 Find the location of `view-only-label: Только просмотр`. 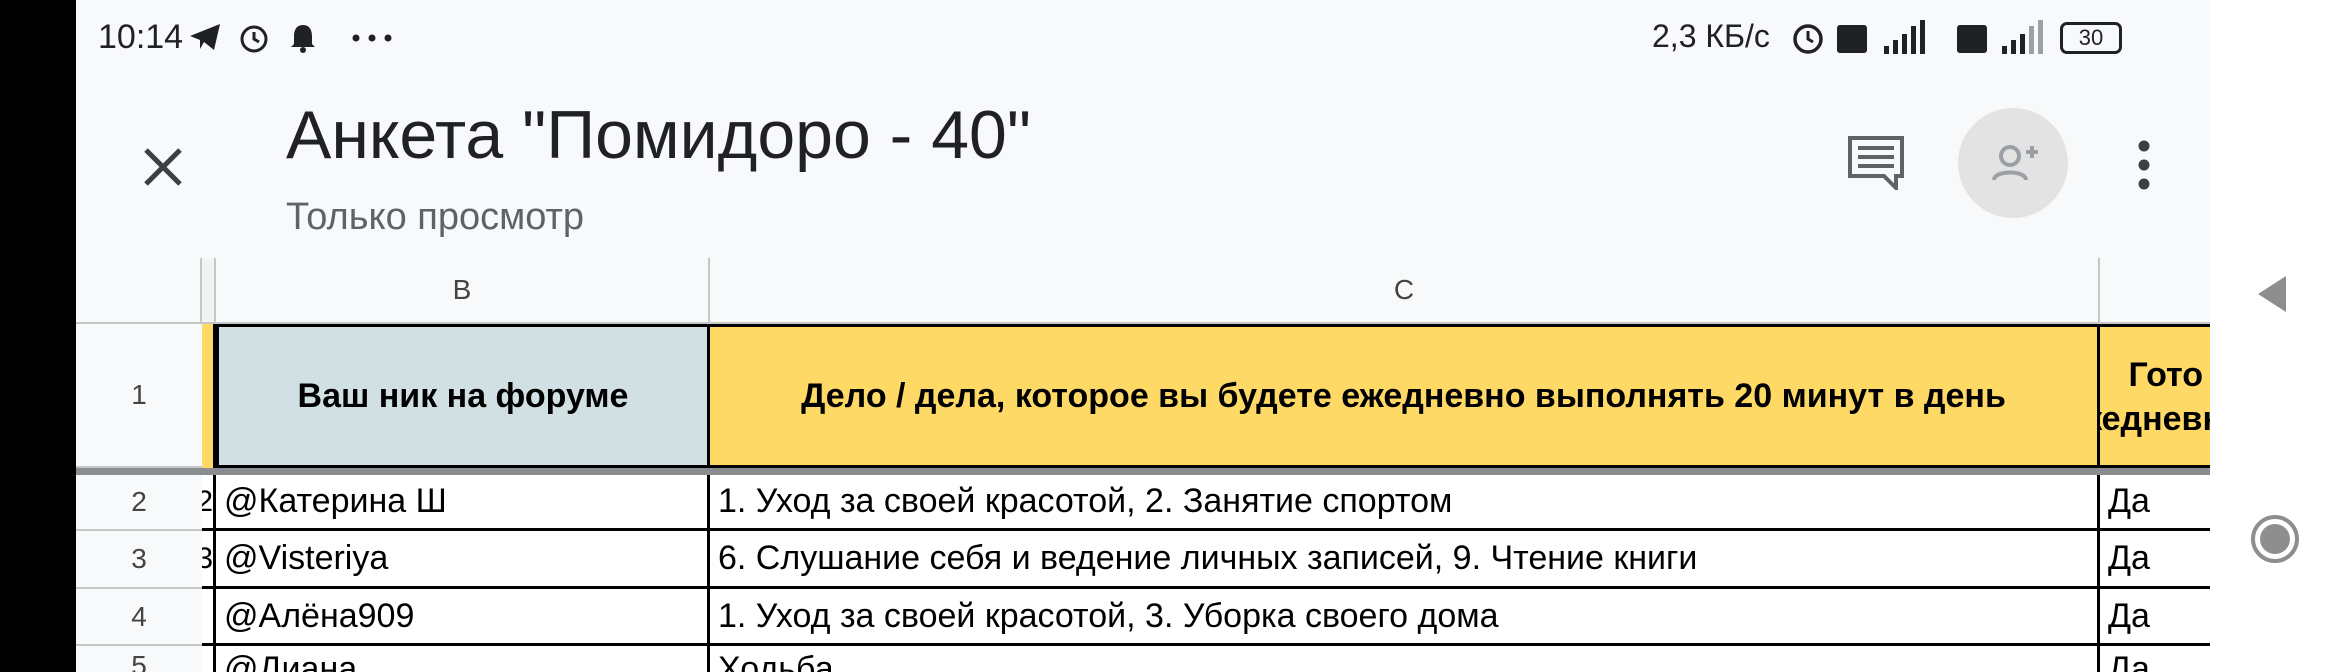

view-only-label: Только просмотр is located at coordinates (435, 217).